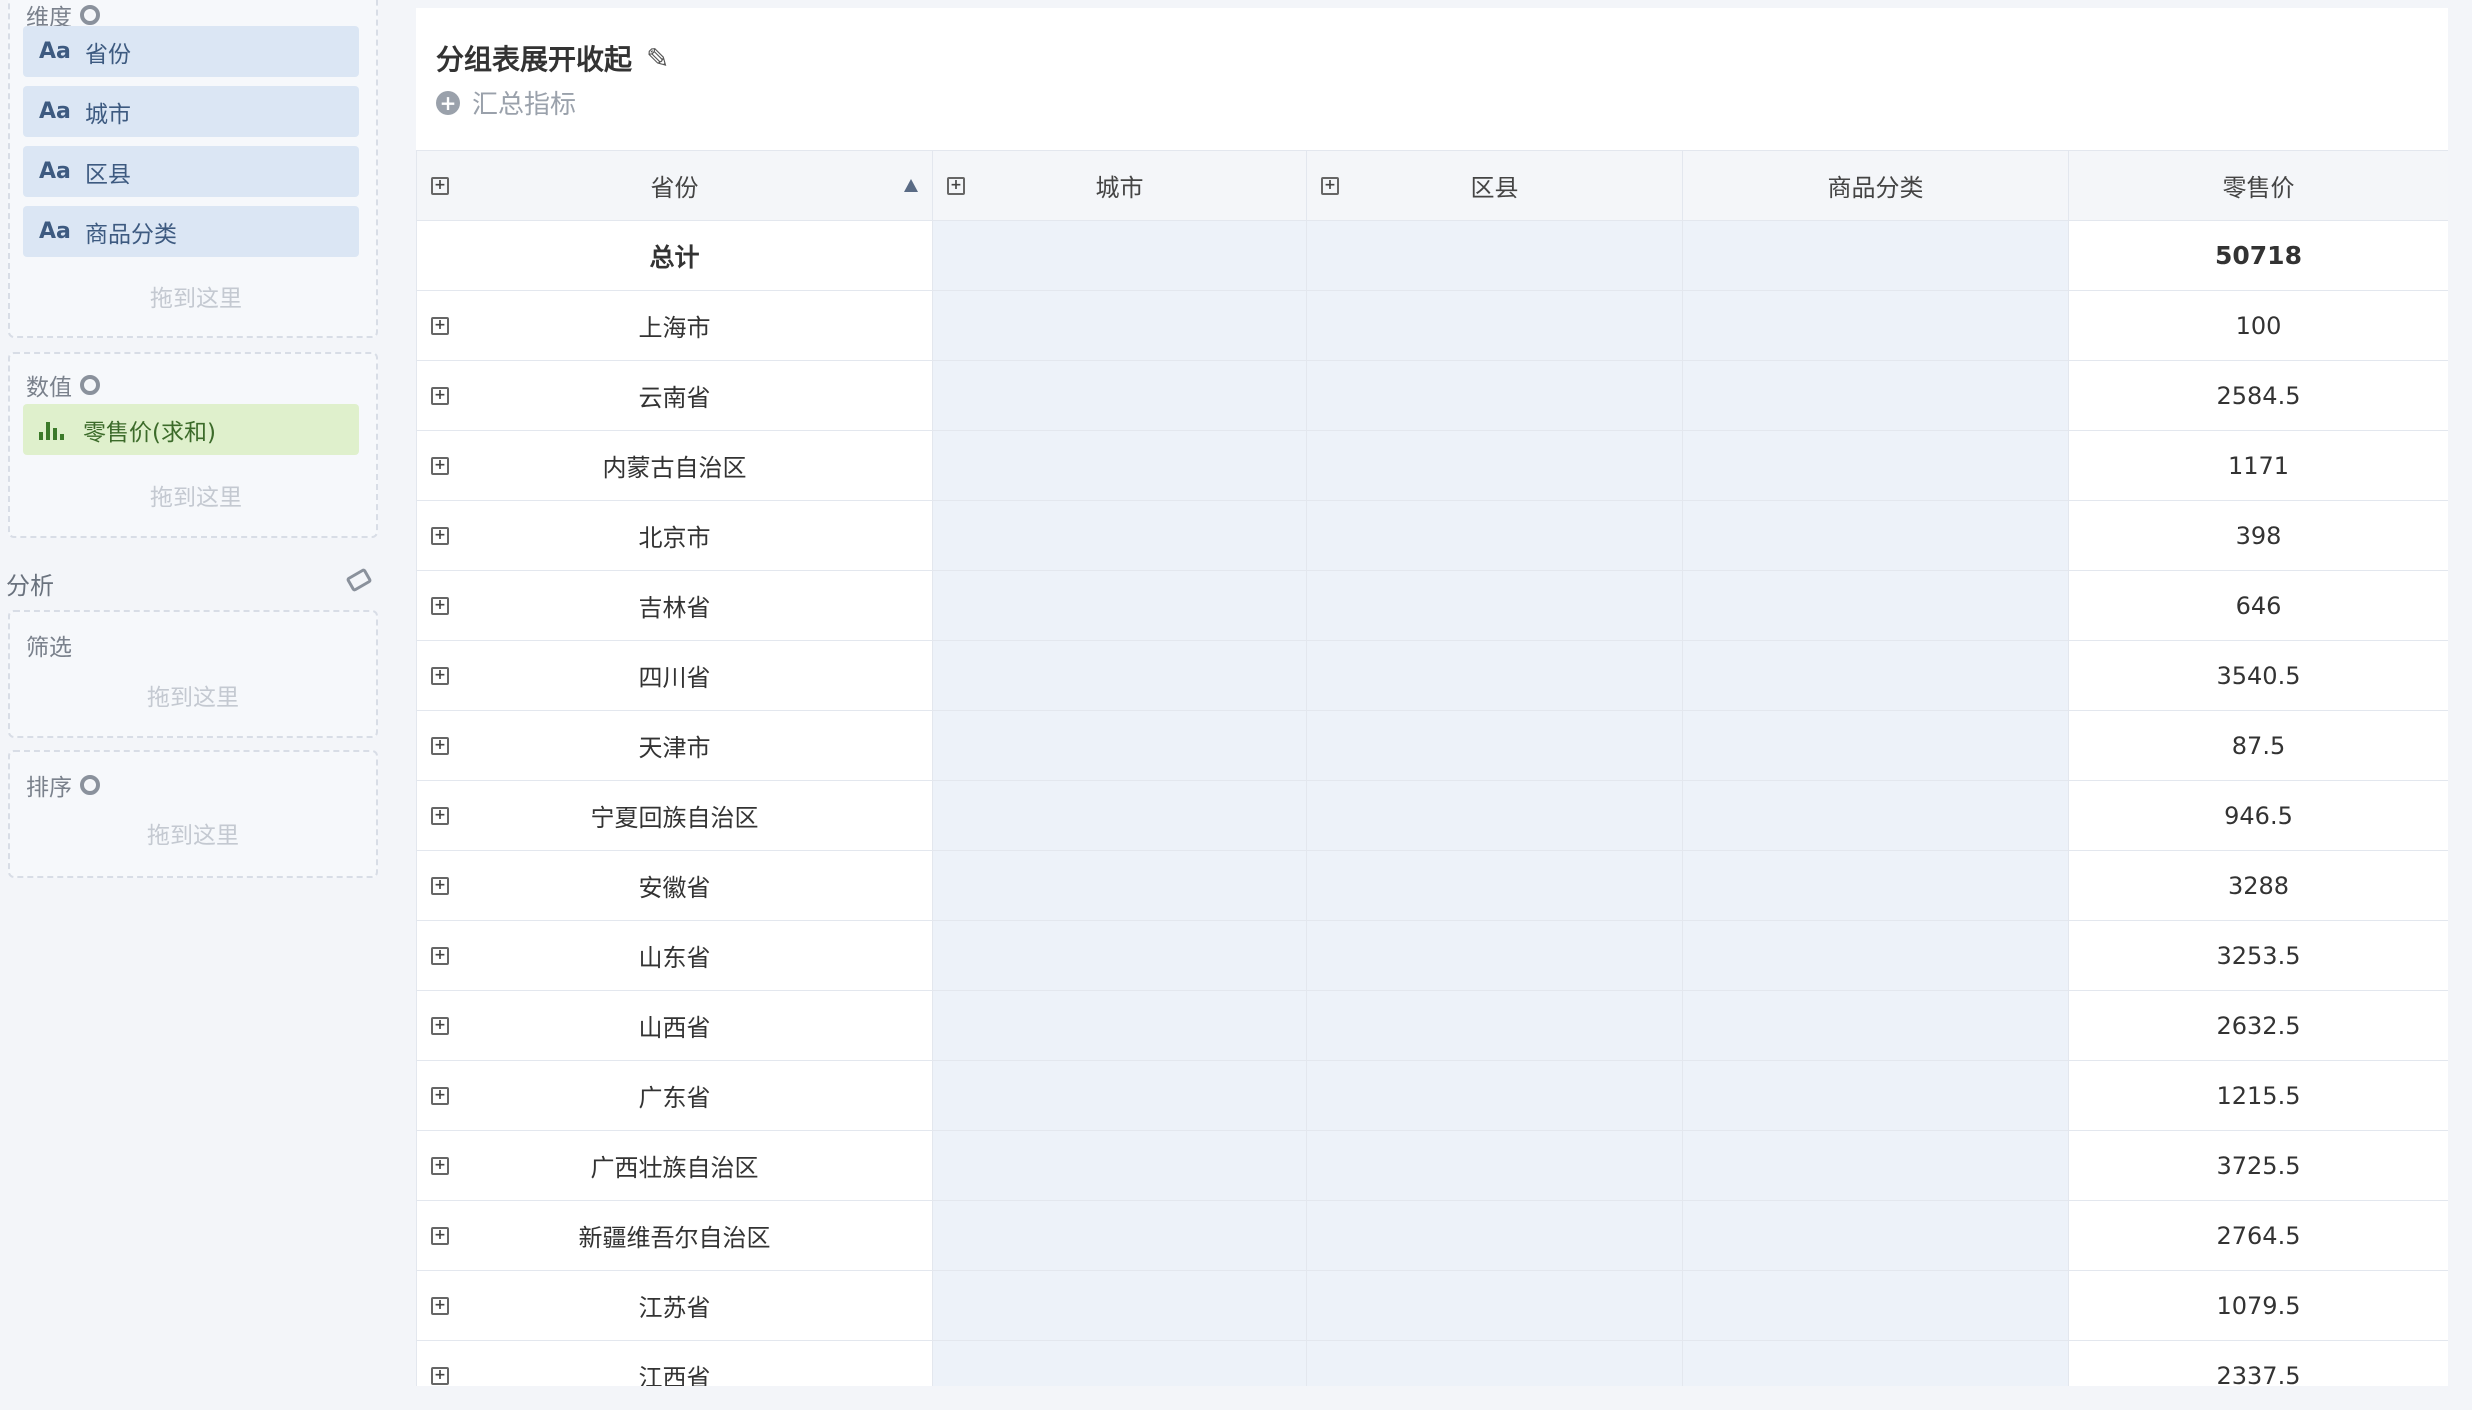 The width and height of the screenshot is (2472, 1410). I want to click on field-label: 零售价(求和), so click(149, 432).